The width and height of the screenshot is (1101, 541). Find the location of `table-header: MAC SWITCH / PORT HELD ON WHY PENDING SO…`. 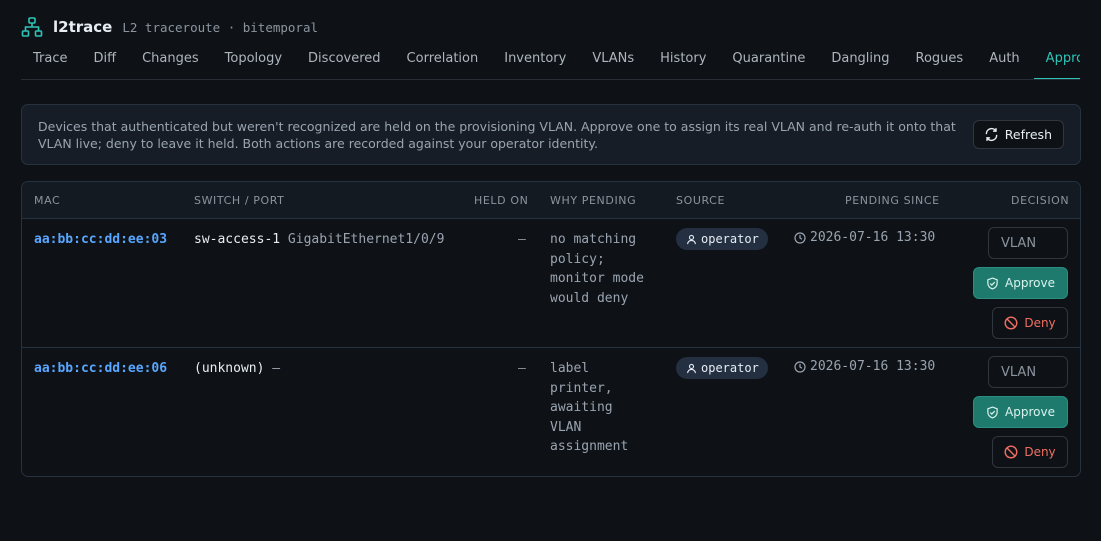

table-header: MAC SWITCH / PORT HELD ON WHY PENDING SO… is located at coordinates (551, 200).